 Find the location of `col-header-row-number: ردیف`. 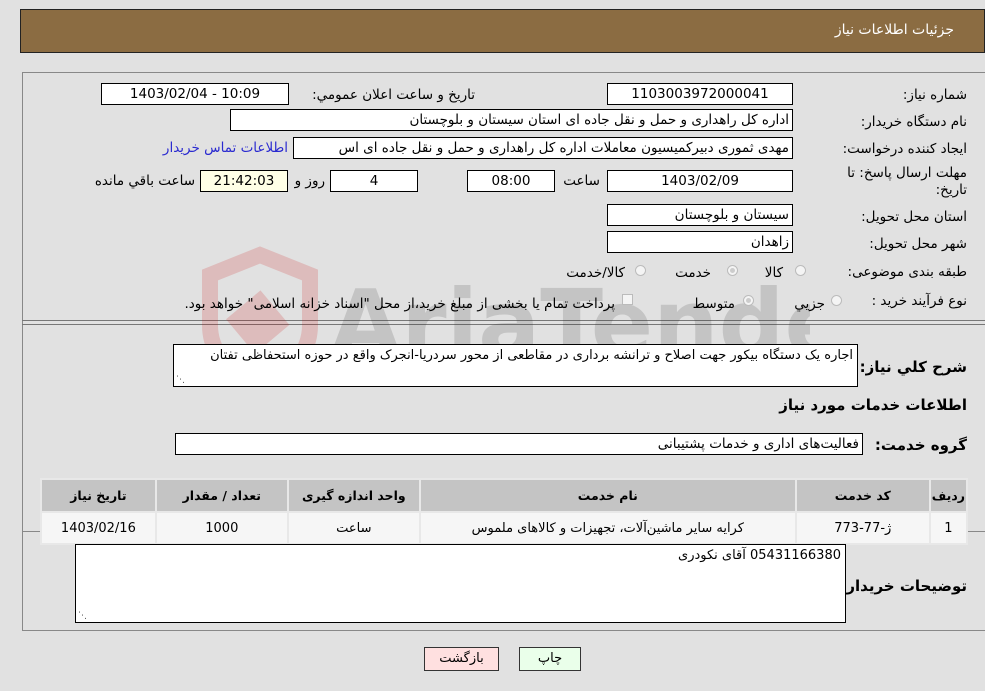

col-header-row-number: ردیف is located at coordinates (948, 495).